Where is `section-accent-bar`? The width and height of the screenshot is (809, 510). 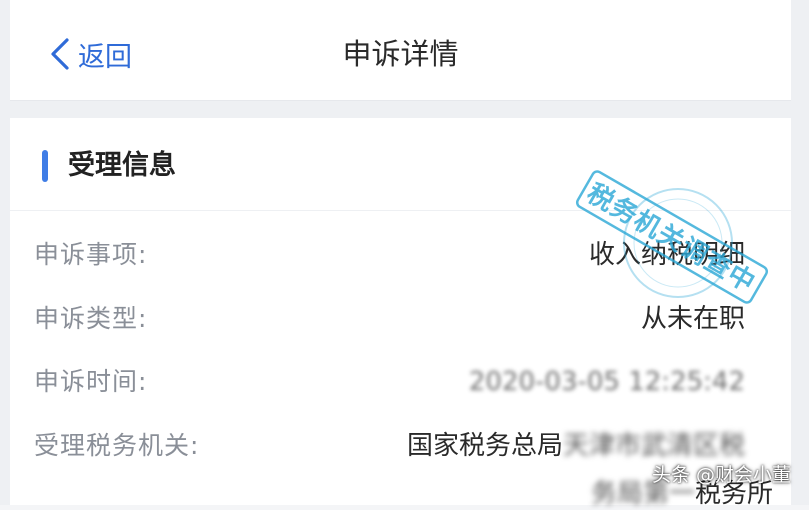 section-accent-bar is located at coordinates (45, 166).